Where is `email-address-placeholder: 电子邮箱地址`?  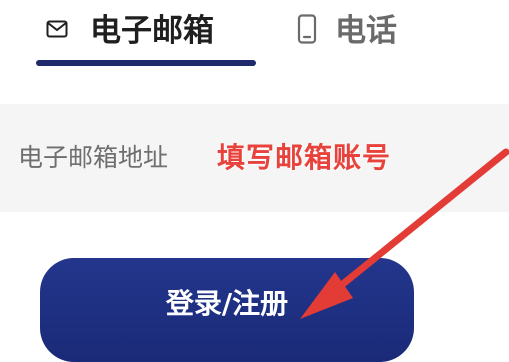 email-address-placeholder: 电子邮箱地址 is located at coordinates (93, 157).